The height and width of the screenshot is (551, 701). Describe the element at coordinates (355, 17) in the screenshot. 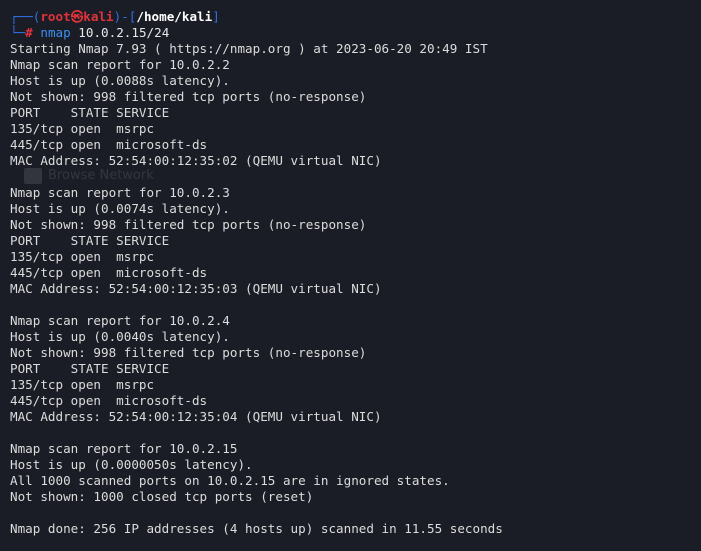

I see `prompt-header: ┌──(root㉿kali)-[/home/kali]` at that location.